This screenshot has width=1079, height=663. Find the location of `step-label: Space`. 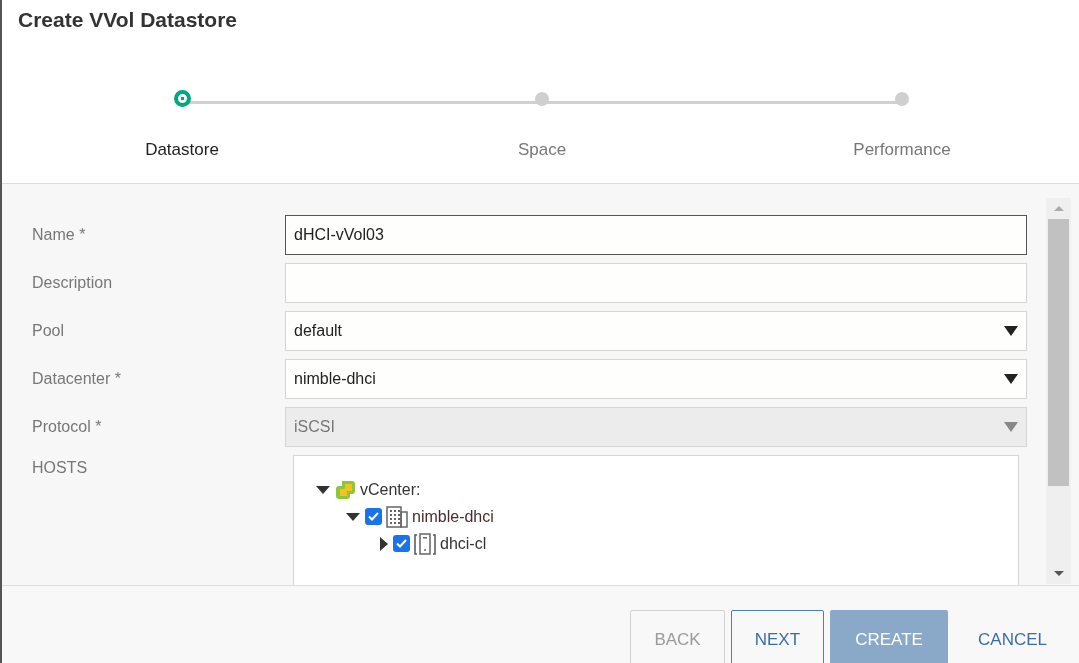

step-label: Space is located at coordinates (542, 150).